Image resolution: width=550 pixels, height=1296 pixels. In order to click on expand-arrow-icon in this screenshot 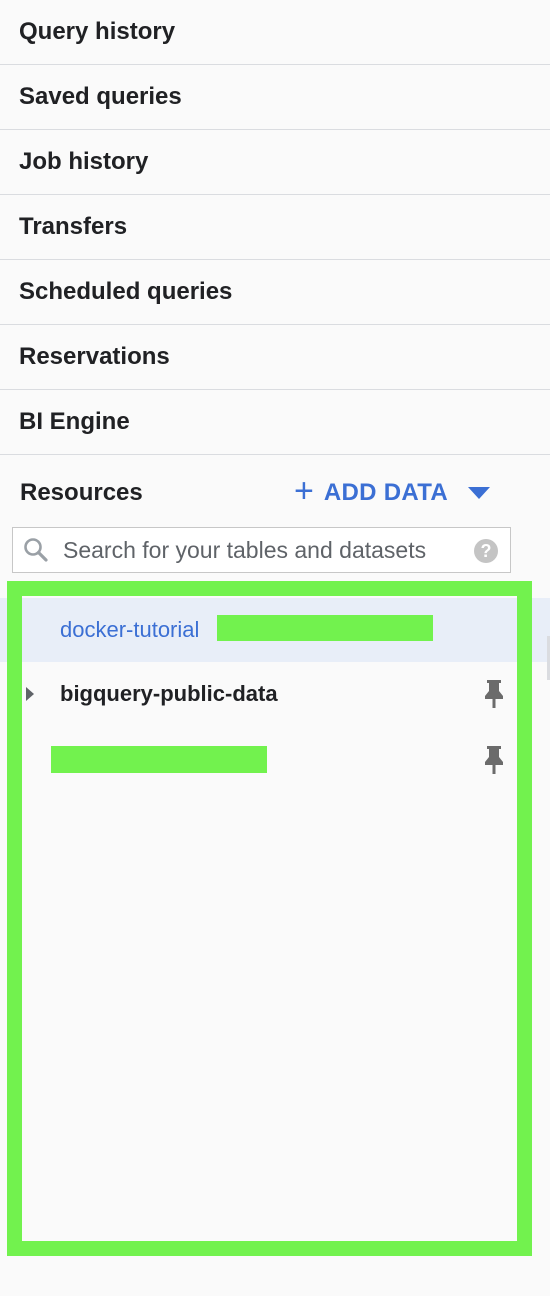, I will do `click(30, 694)`.